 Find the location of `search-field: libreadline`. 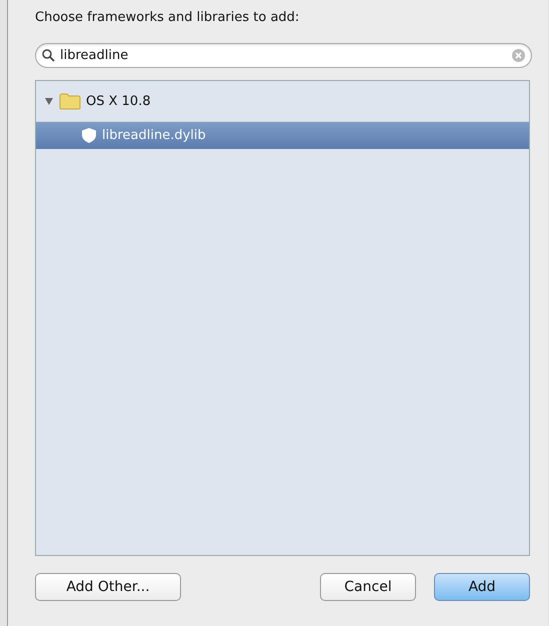

search-field: libreadline is located at coordinates (283, 55).